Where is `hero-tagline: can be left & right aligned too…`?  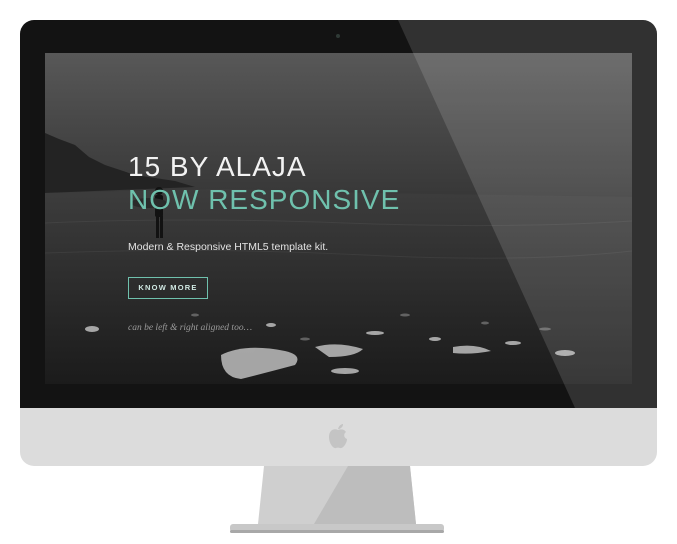
hero-tagline: can be left & right aligned too… is located at coordinates (190, 328).